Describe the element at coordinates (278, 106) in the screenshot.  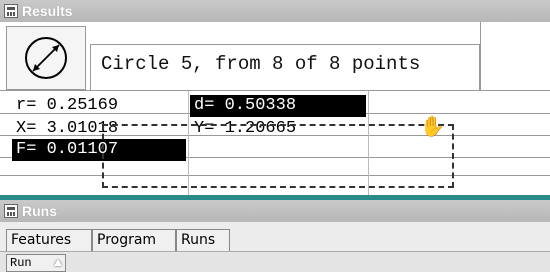
I see `result-cell-d: d= 0.50338` at that location.